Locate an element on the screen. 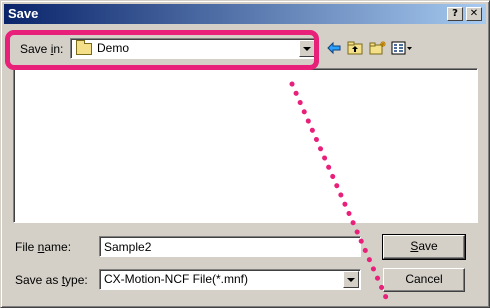 The height and width of the screenshot is (308, 490). up-one-level-icon is located at coordinates (355, 48).